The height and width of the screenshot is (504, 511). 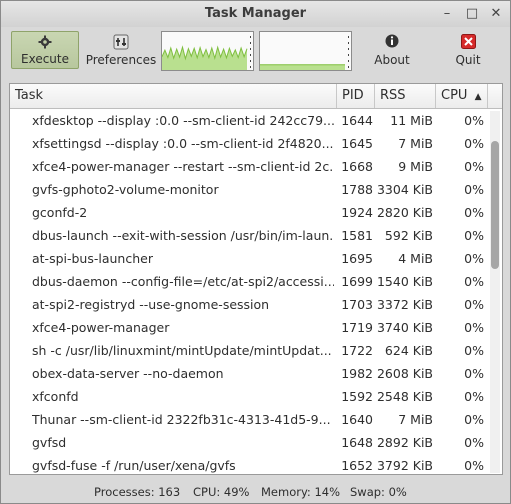 What do you see at coordinates (255, 51) in the screenshot?
I see `toolbar: Execute Preferences About Quit` at bounding box center [255, 51].